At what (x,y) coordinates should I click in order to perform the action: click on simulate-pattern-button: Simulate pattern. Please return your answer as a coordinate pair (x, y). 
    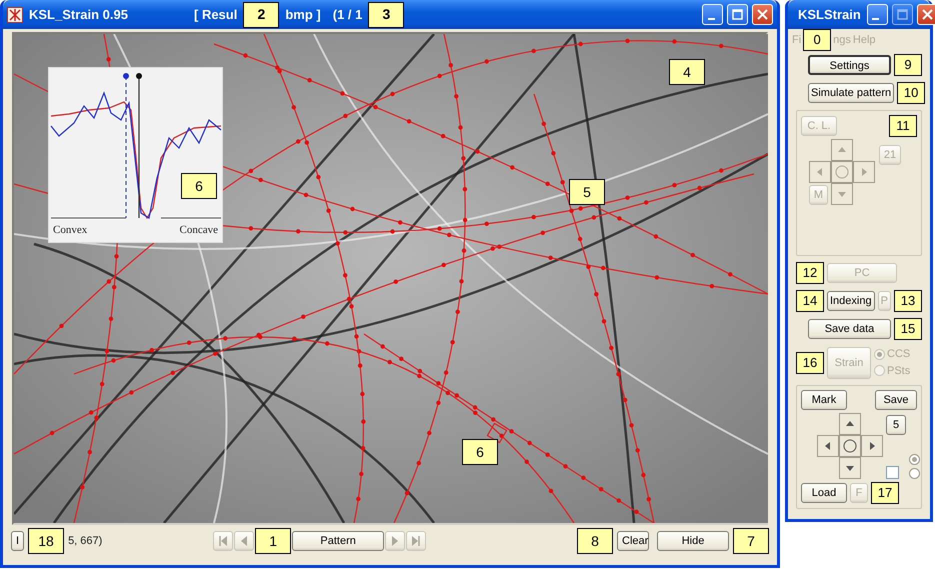
    Looking at the image, I should click on (851, 93).